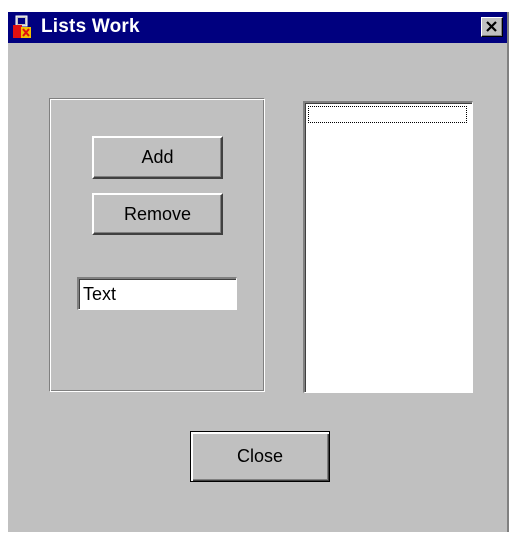 This screenshot has width=511, height=534. I want to click on remove-button: Remove, so click(157, 214).